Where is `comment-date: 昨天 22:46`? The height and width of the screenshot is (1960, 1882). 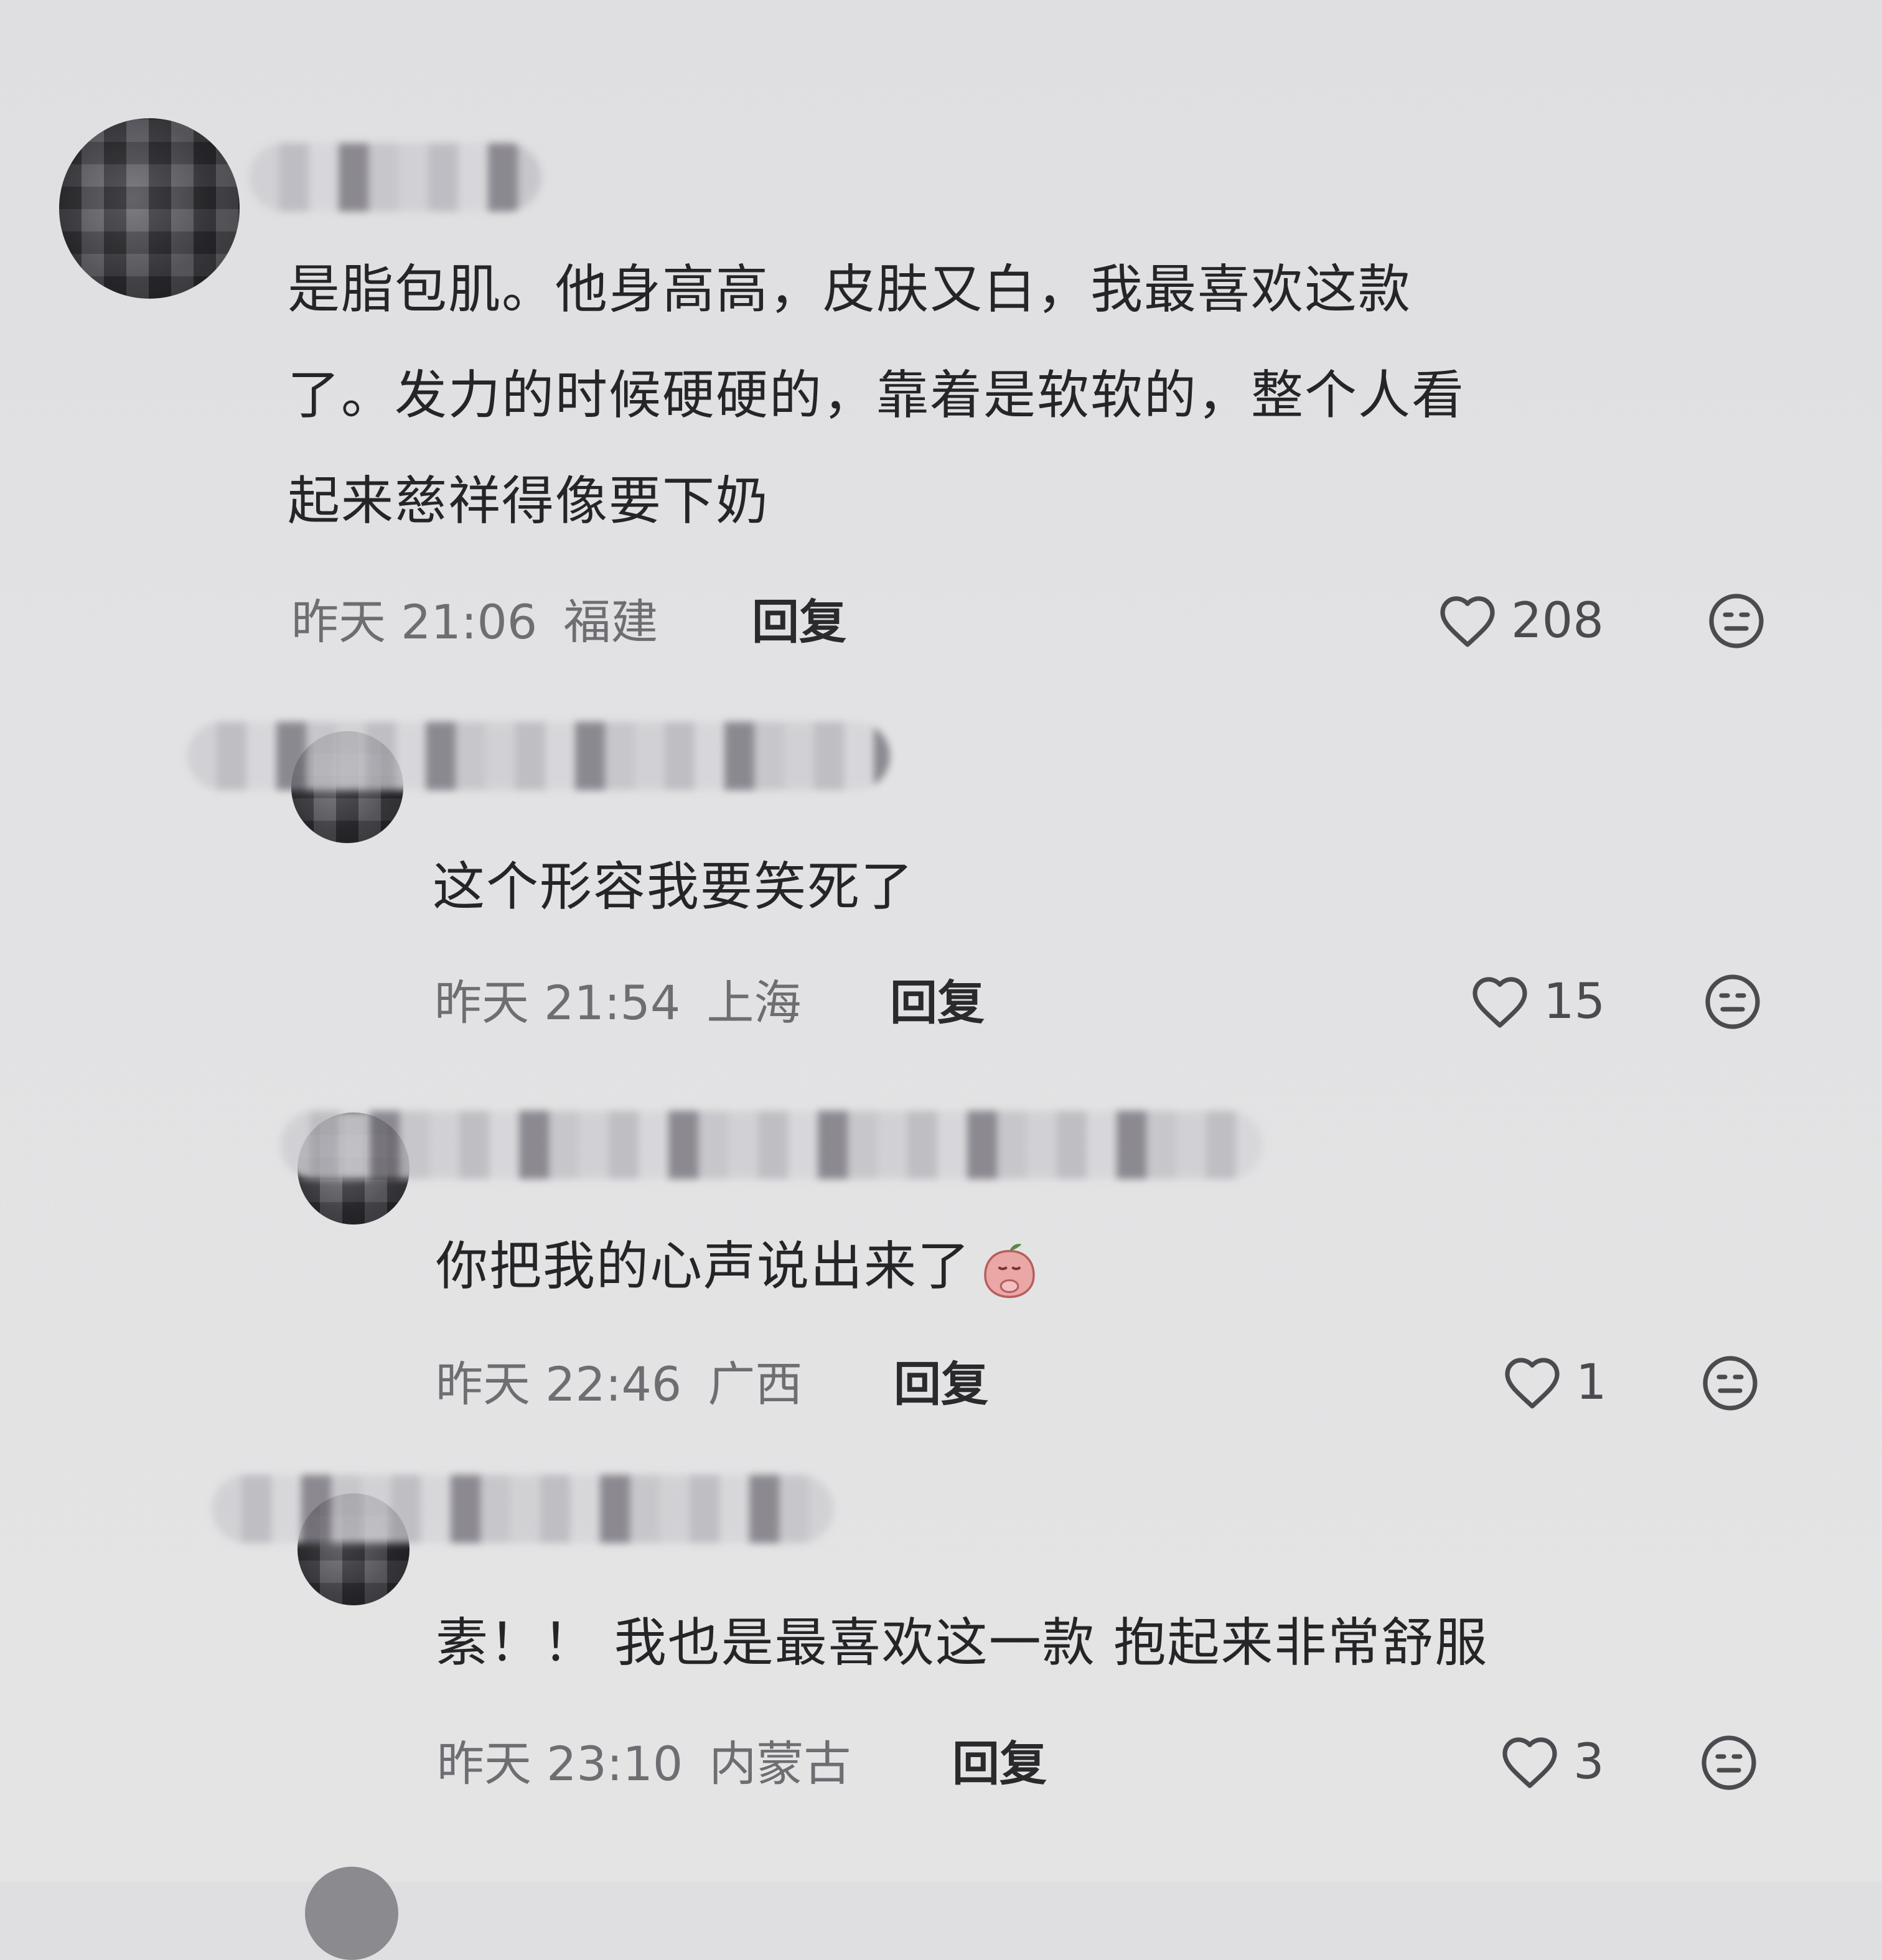 comment-date: 昨天 22:46 is located at coordinates (559, 1384).